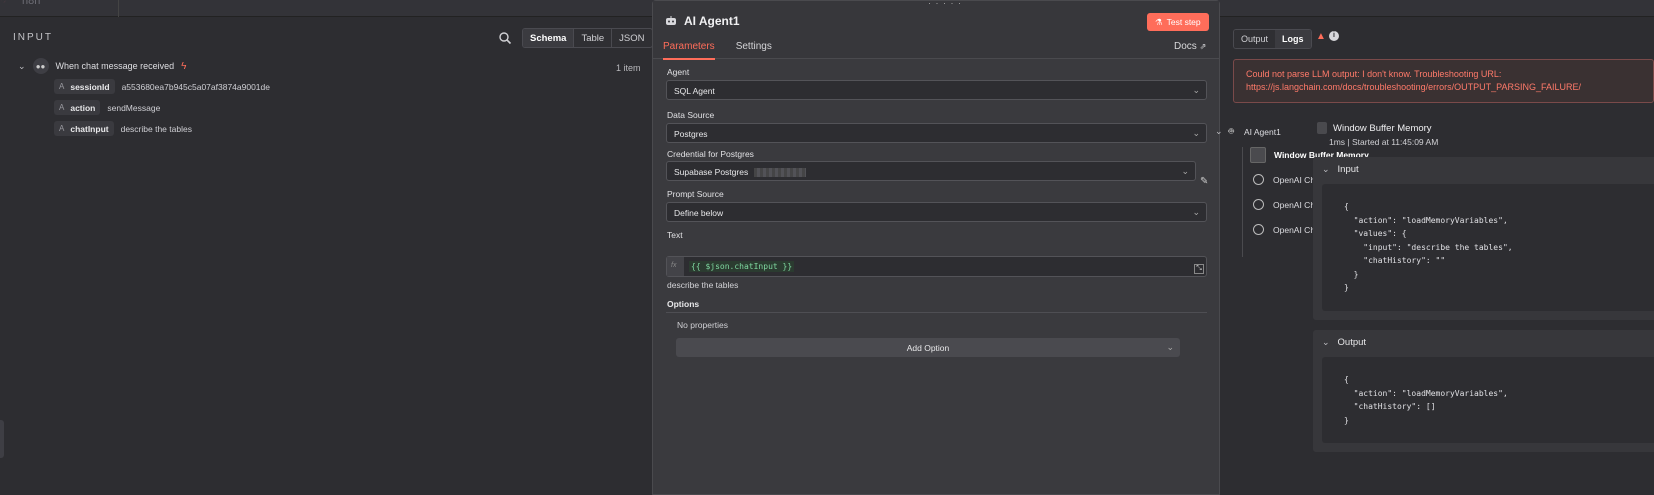  Describe the element at coordinates (184, 66) in the screenshot. I see `lightning-icon: ϟ` at that location.